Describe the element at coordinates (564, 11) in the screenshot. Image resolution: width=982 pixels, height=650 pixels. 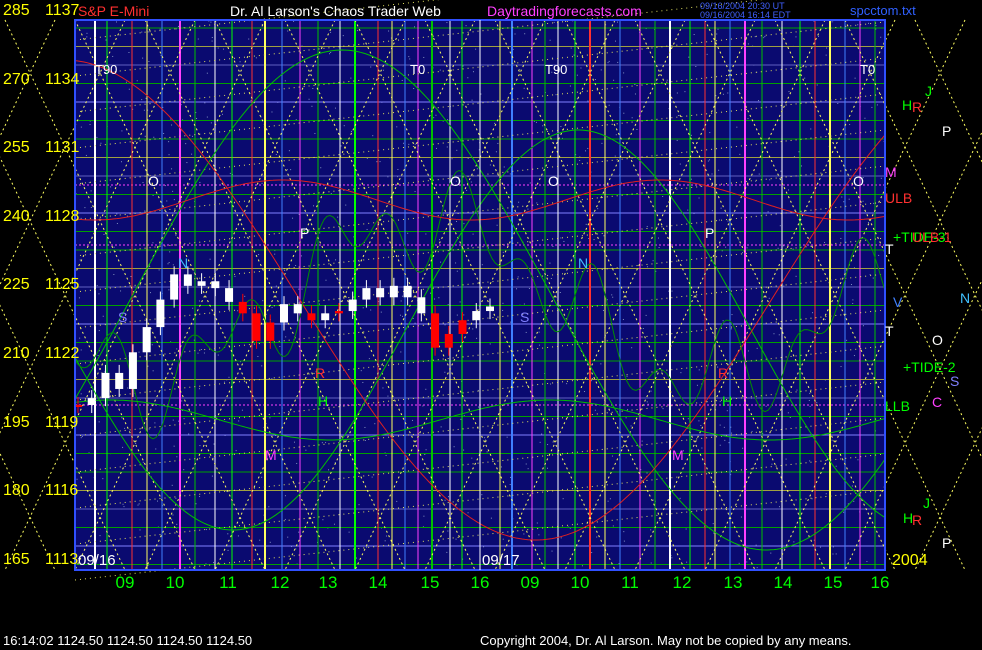
I see `site-link: Daytradingforecasts.com` at that location.